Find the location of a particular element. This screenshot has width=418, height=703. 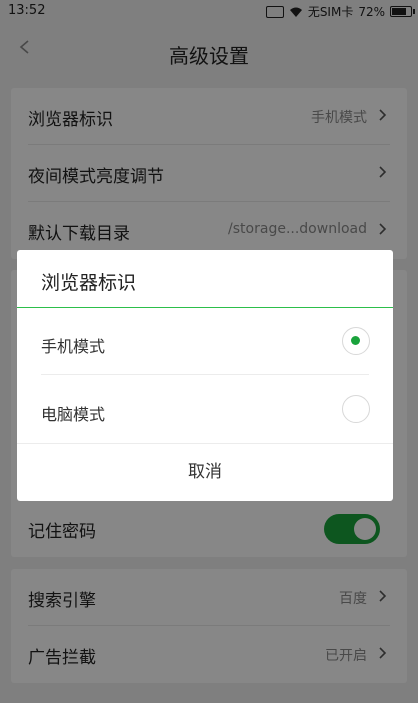

radio-selected-icon is located at coordinates (356, 341).